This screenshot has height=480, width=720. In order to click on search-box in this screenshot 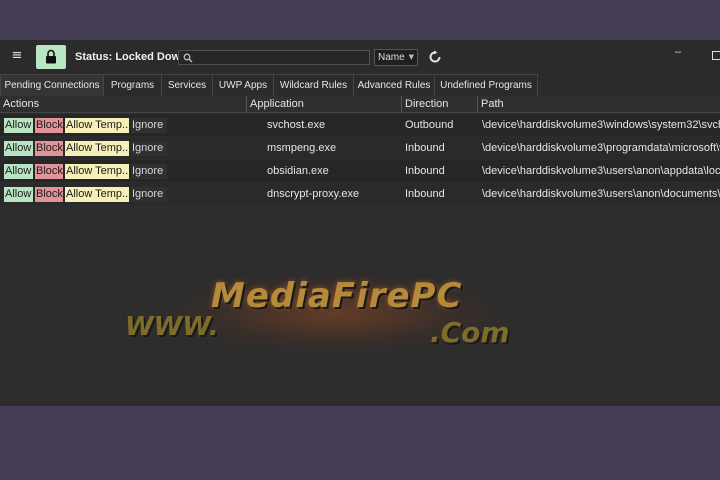, I will do `click(274, 57)`.